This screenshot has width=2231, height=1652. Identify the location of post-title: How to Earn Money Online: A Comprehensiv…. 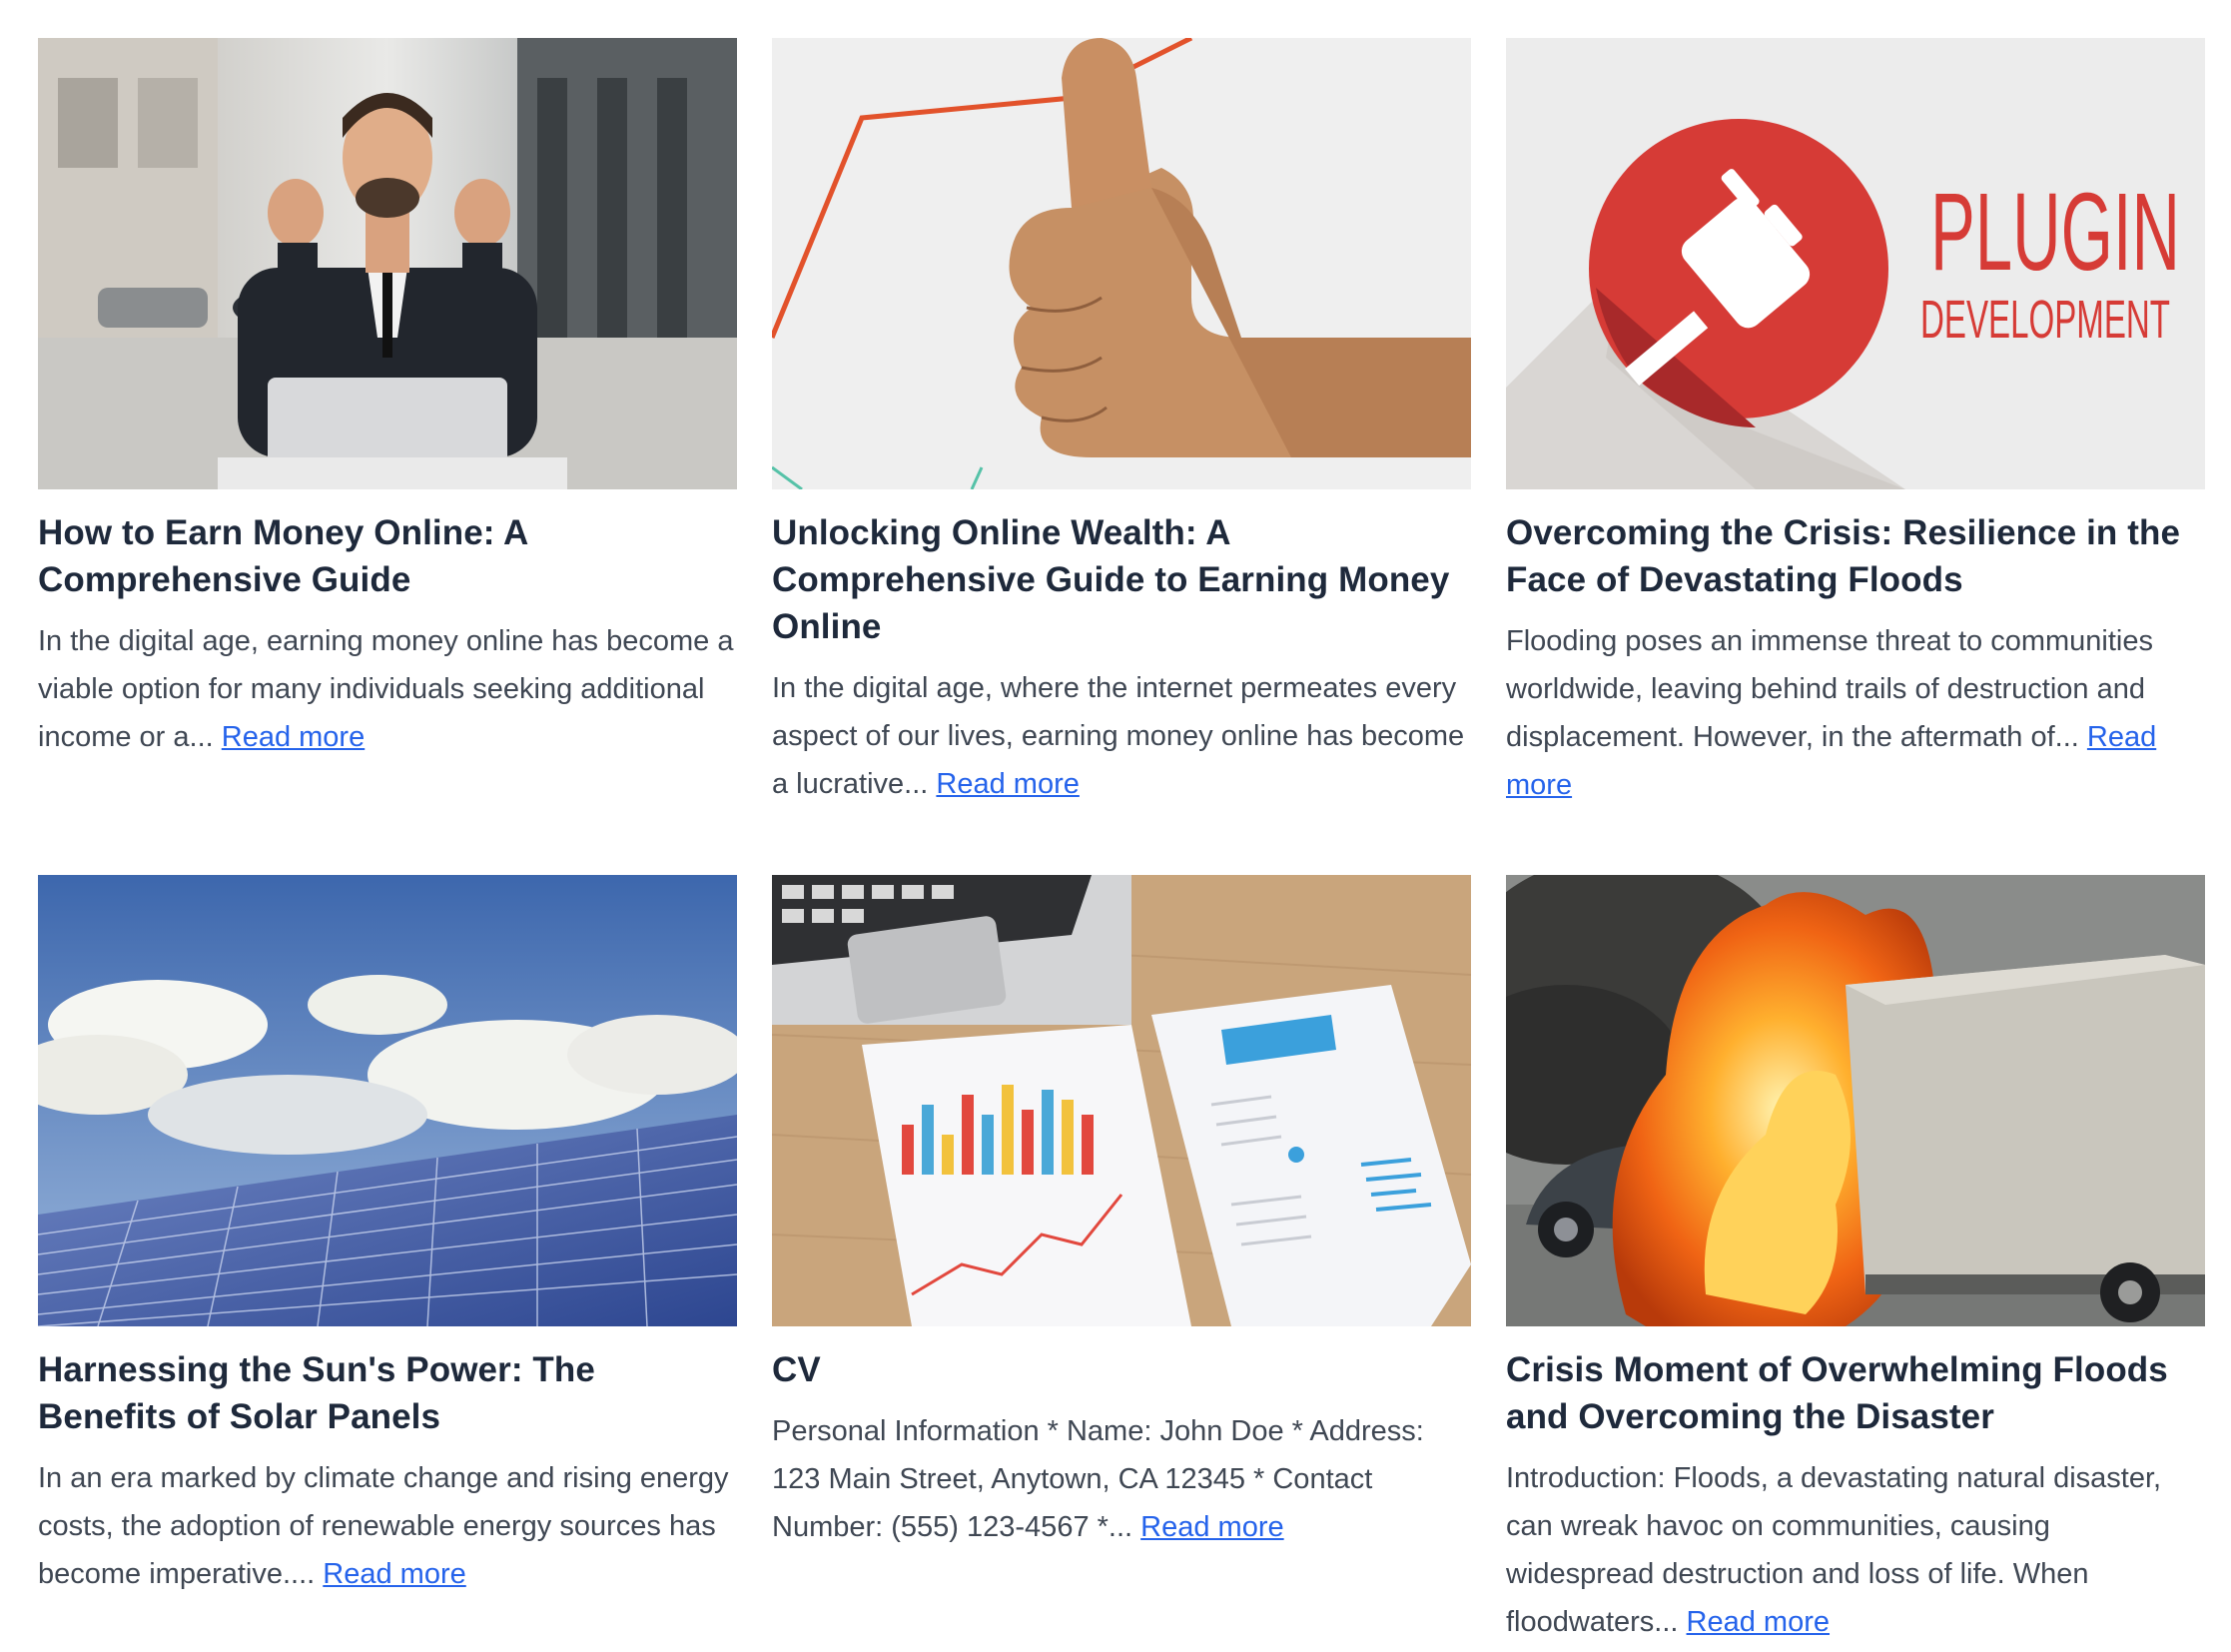
(387, 556).